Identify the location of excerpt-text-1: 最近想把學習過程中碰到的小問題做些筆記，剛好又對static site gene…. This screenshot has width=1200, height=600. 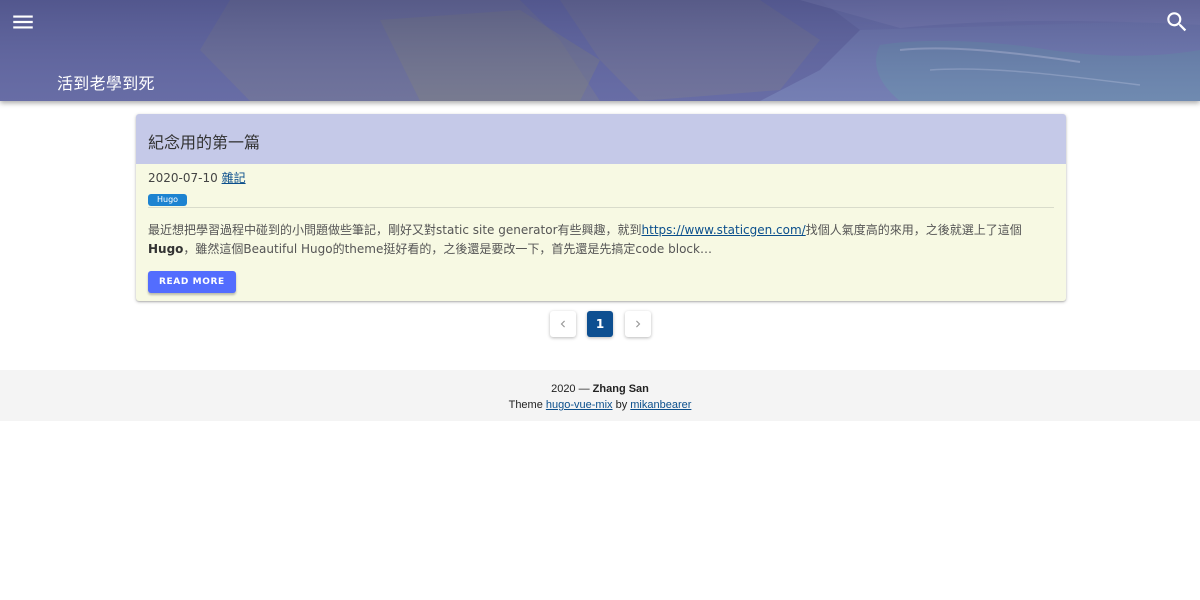
(395, 230).